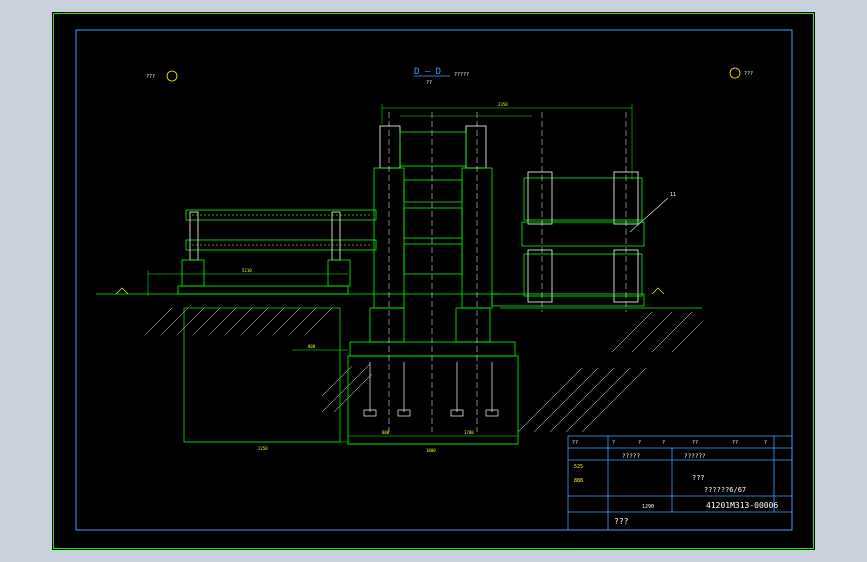 The image size is (867, 562). What do you see at coordinates (469, 432) in the screenshot?
I see `dim-bottom-a: 1700` at bounding box center [469, 432].